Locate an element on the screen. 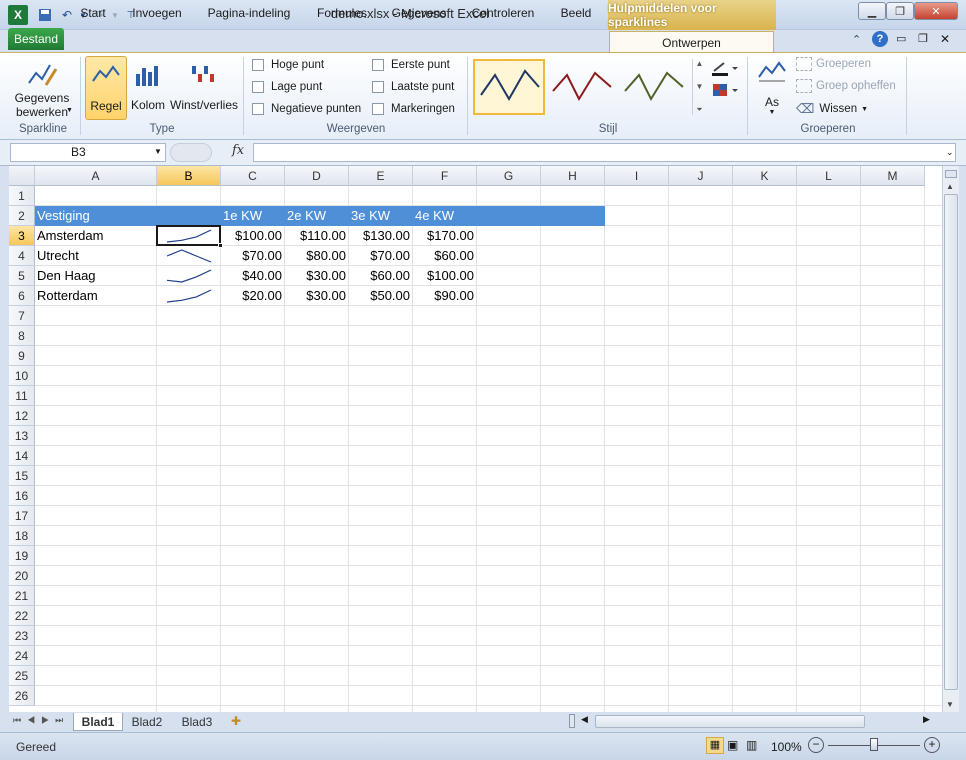 The height and width of the screenshot is (760, 966). row-header-6: 6 is located at coordinates (22, 296).